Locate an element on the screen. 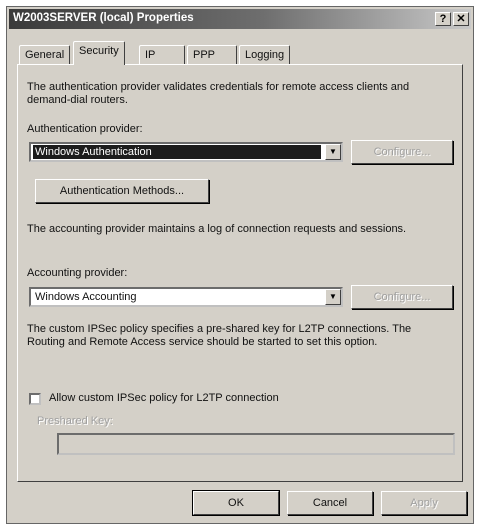  auth-provider-value: Windows Authentication is located at coordinates (177, 152).